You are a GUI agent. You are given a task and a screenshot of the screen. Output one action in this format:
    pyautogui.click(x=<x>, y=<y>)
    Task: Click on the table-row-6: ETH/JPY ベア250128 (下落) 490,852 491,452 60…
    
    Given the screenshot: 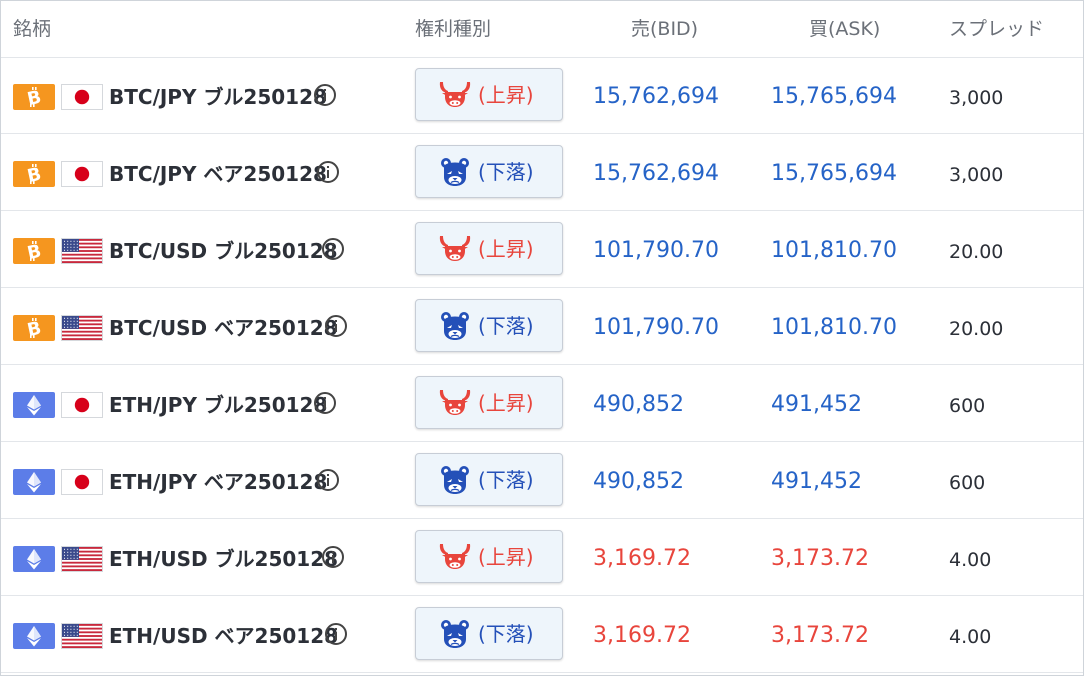 What is the action you would take?
    pyautogui.click(x=542, y=480)
    